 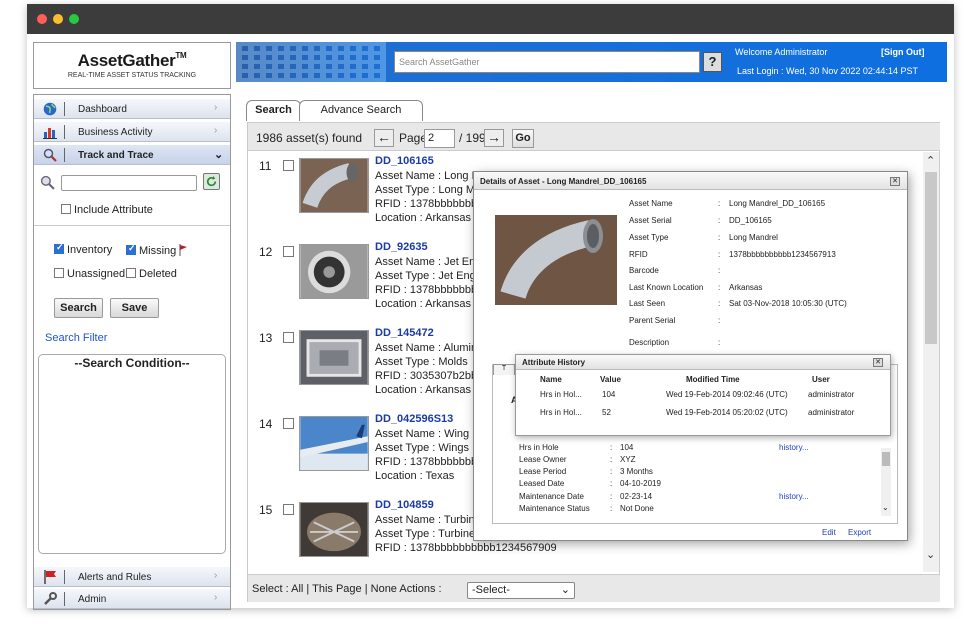 I want to click on include-attribute-label: Include Attribute, so click(x=113, y=210).